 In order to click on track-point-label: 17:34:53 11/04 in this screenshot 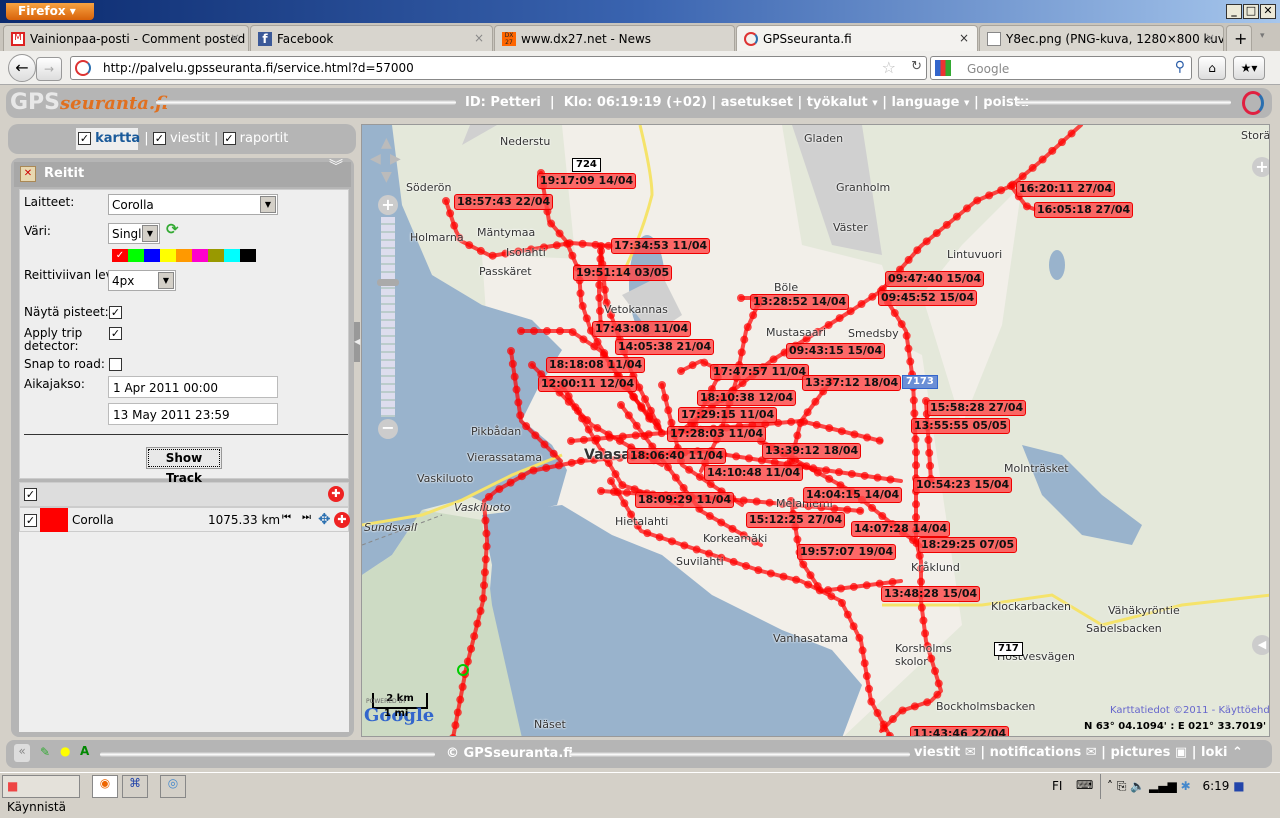, I will do `click(661, 246)`.